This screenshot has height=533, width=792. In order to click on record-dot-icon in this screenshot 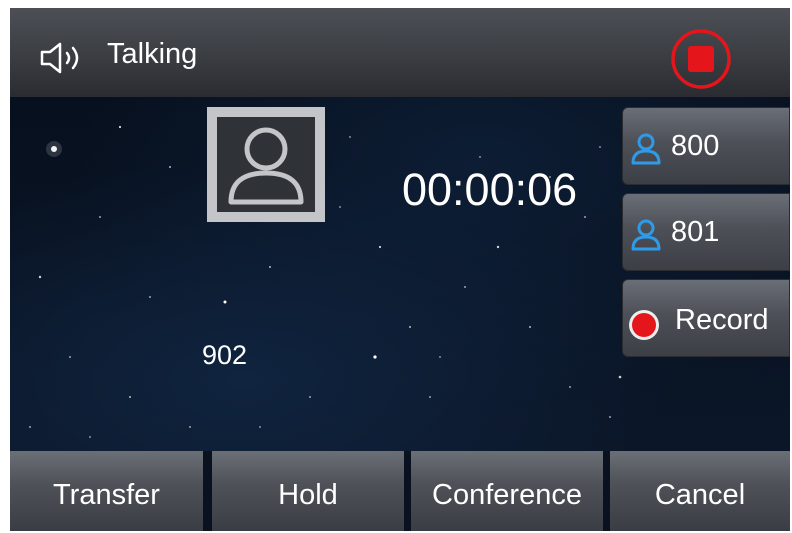, I will do `click(644, 325)`.